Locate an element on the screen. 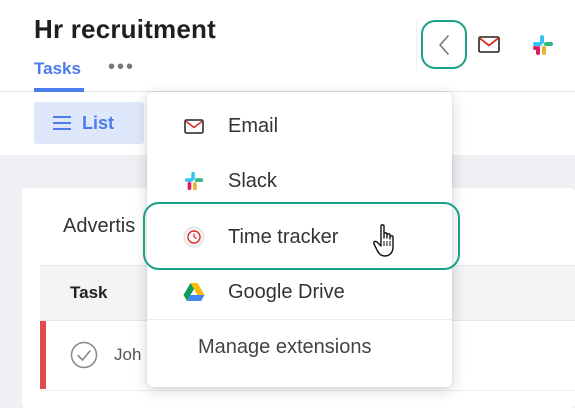  list-view-label: List is located at coordinates (98, 122).